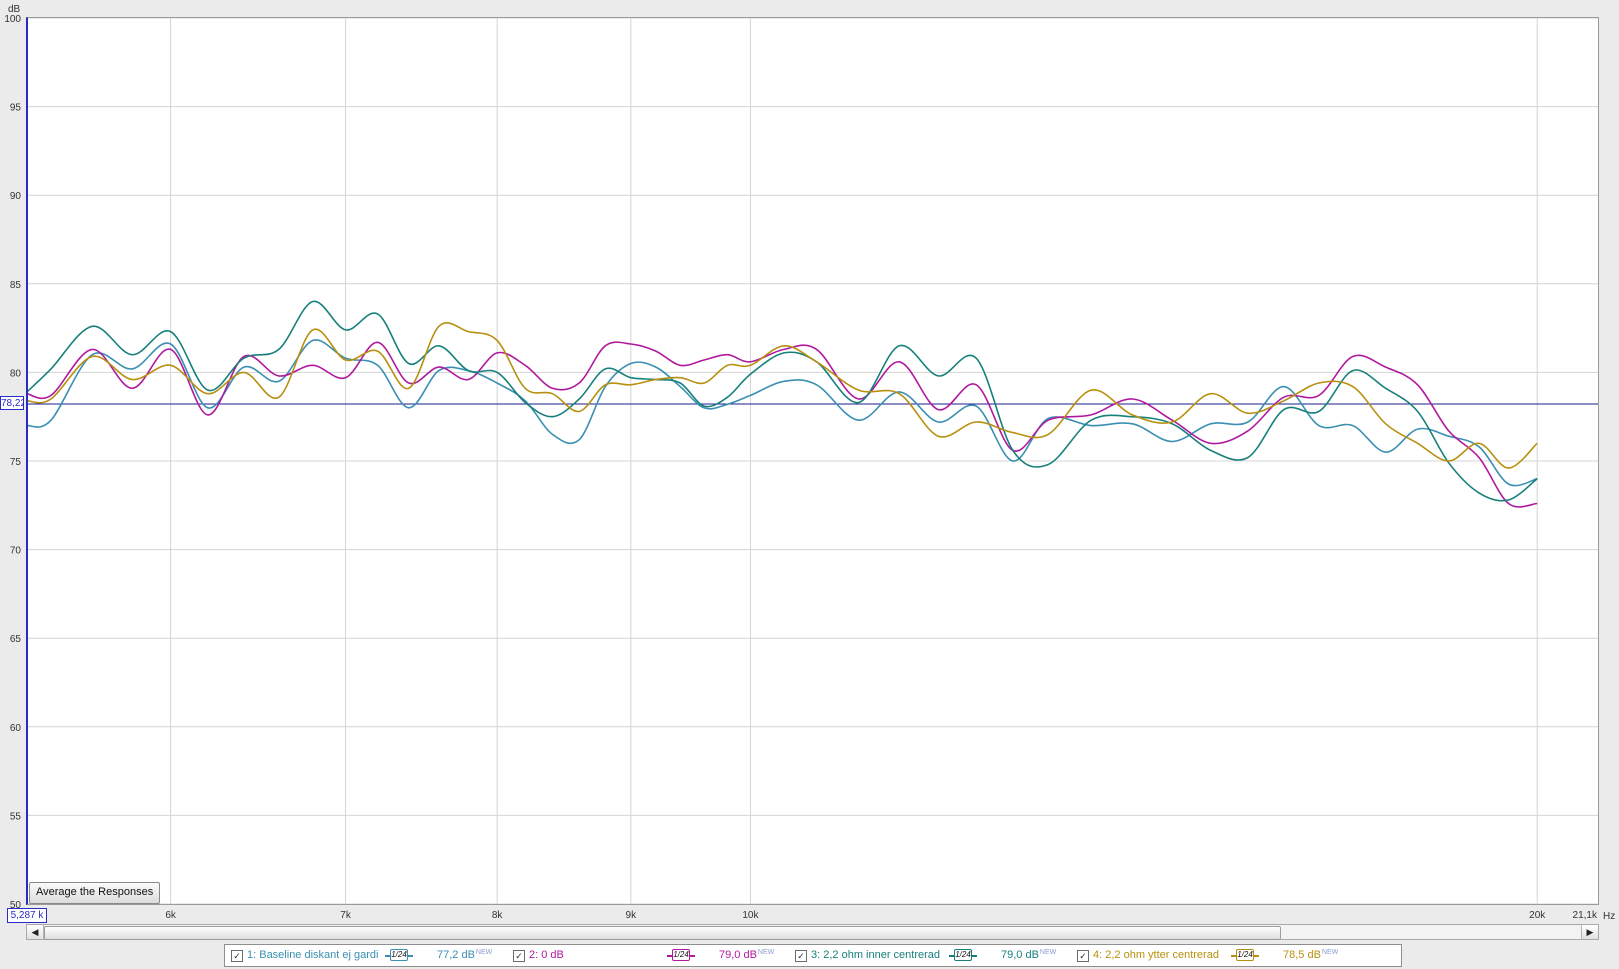 Image resolution: width=1619 pixels, height=969 pixels. Describe the element at coordinates (546, 955) in the screenshot. I see `legend-name: 2: 0 dB` at that location.